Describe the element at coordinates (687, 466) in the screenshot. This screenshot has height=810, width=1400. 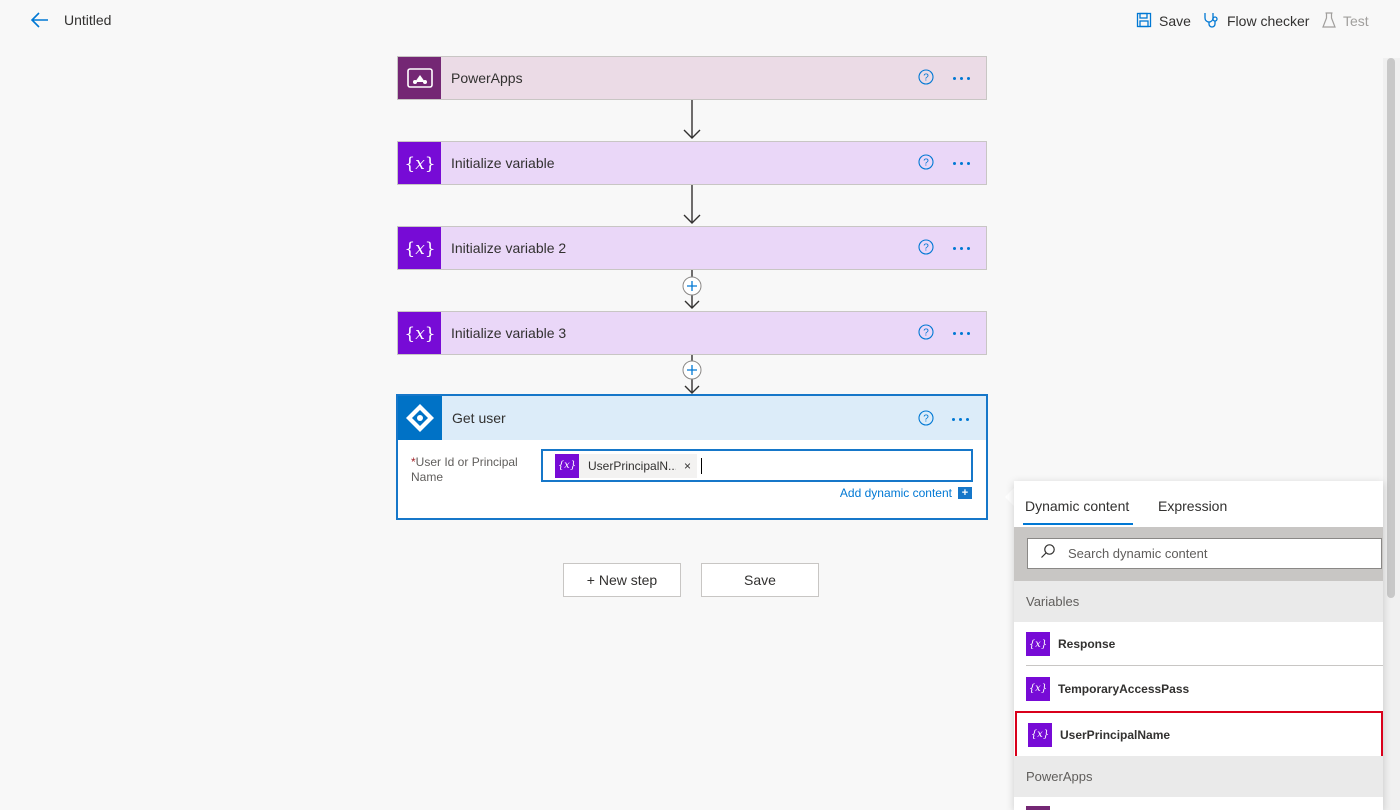
I see `token-remove-icon: ×` at that location.